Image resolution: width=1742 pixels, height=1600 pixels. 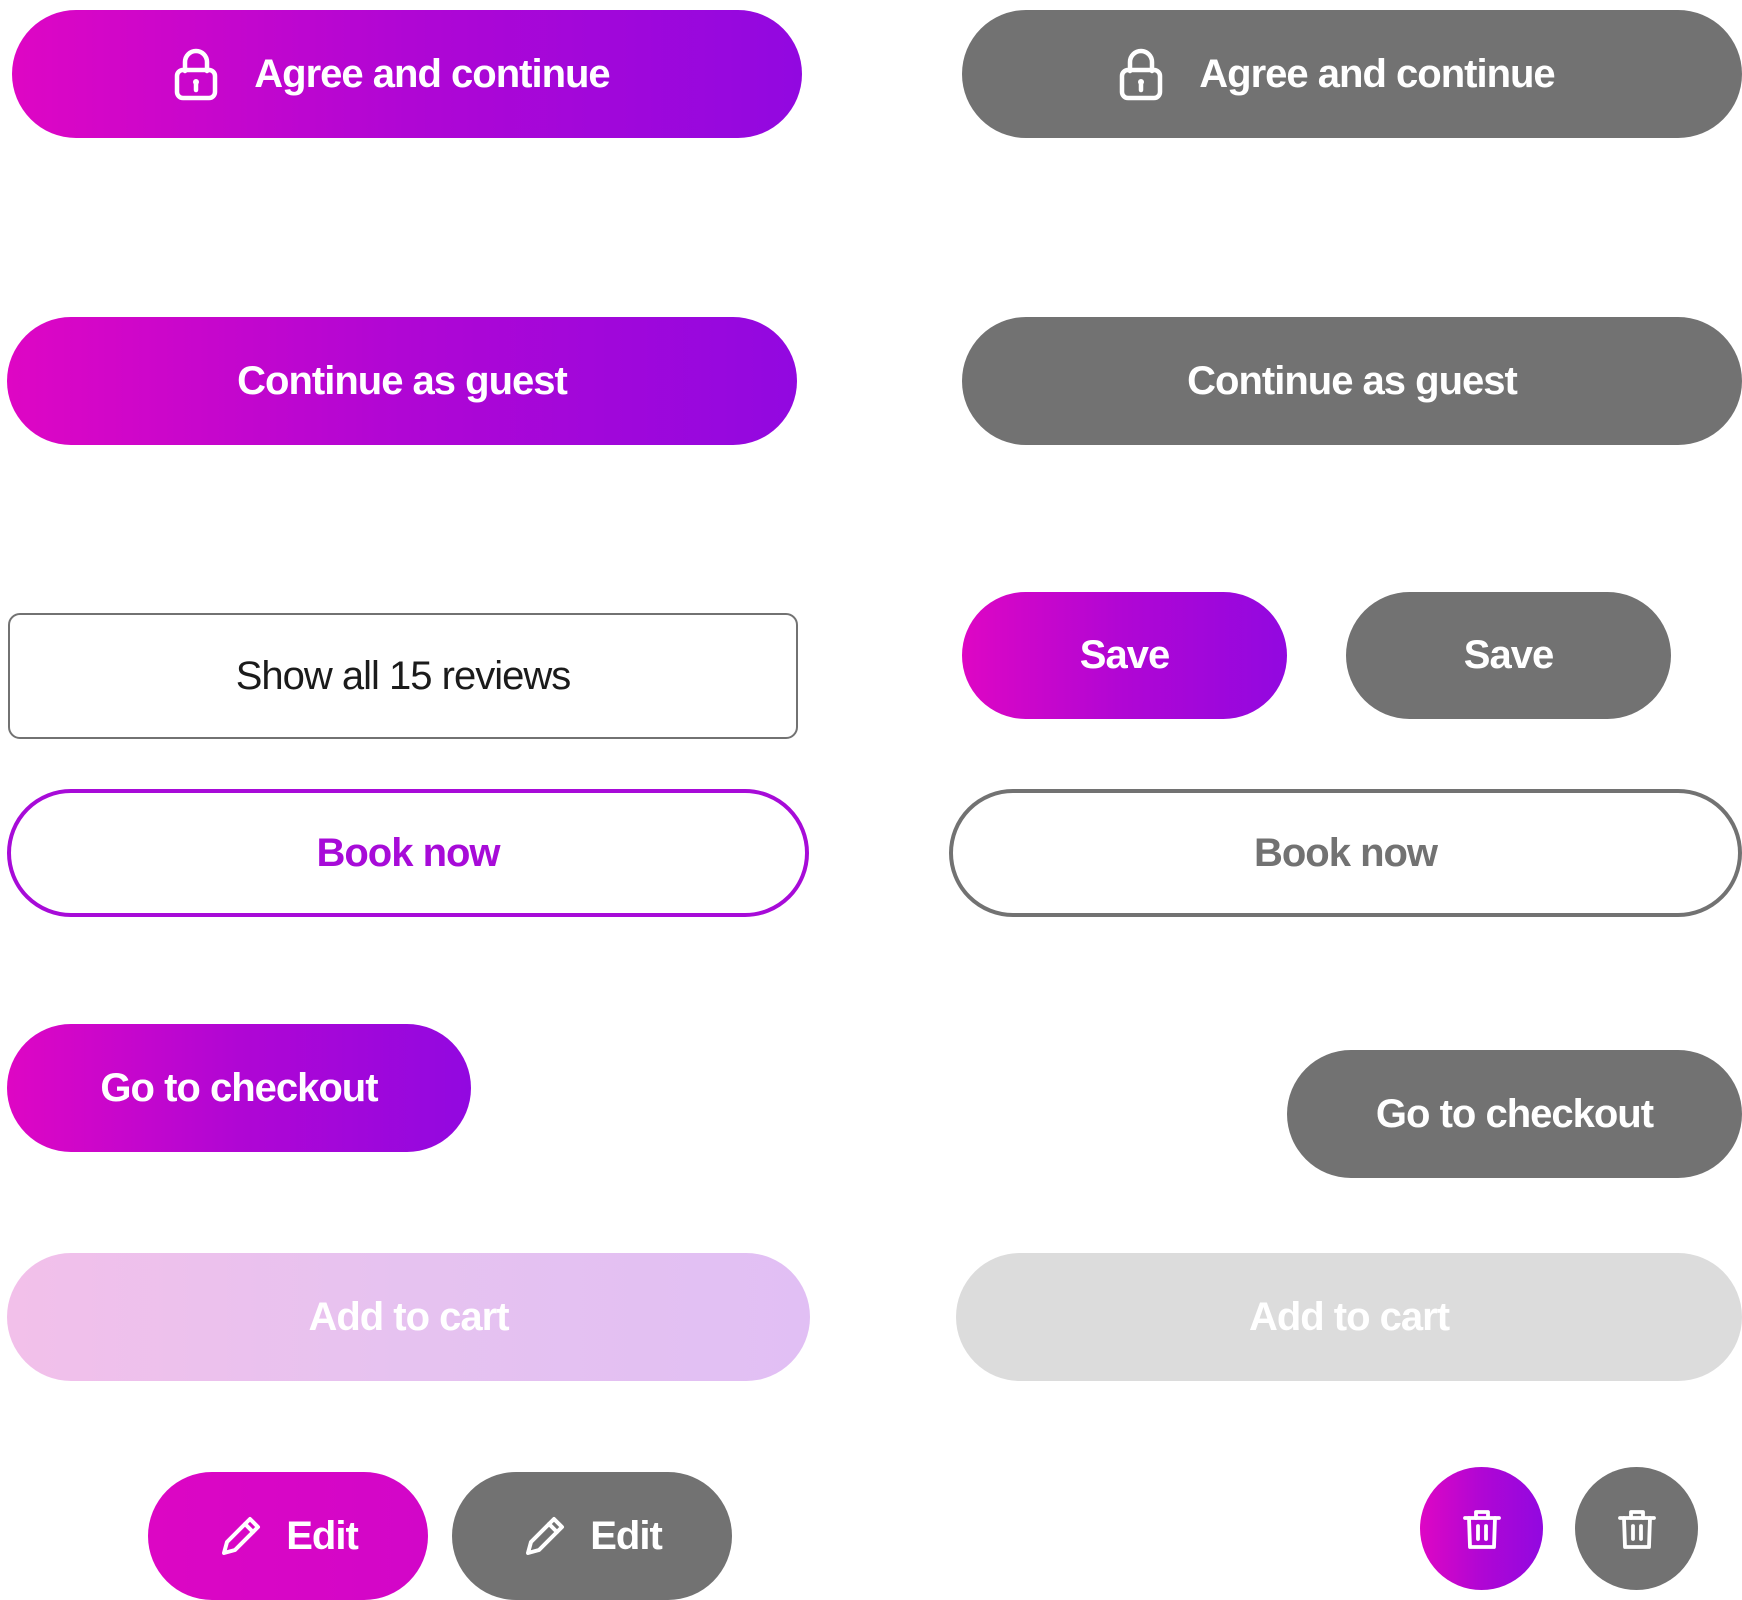 I want to click on save-button: Save, so click(x=1124, y=655).